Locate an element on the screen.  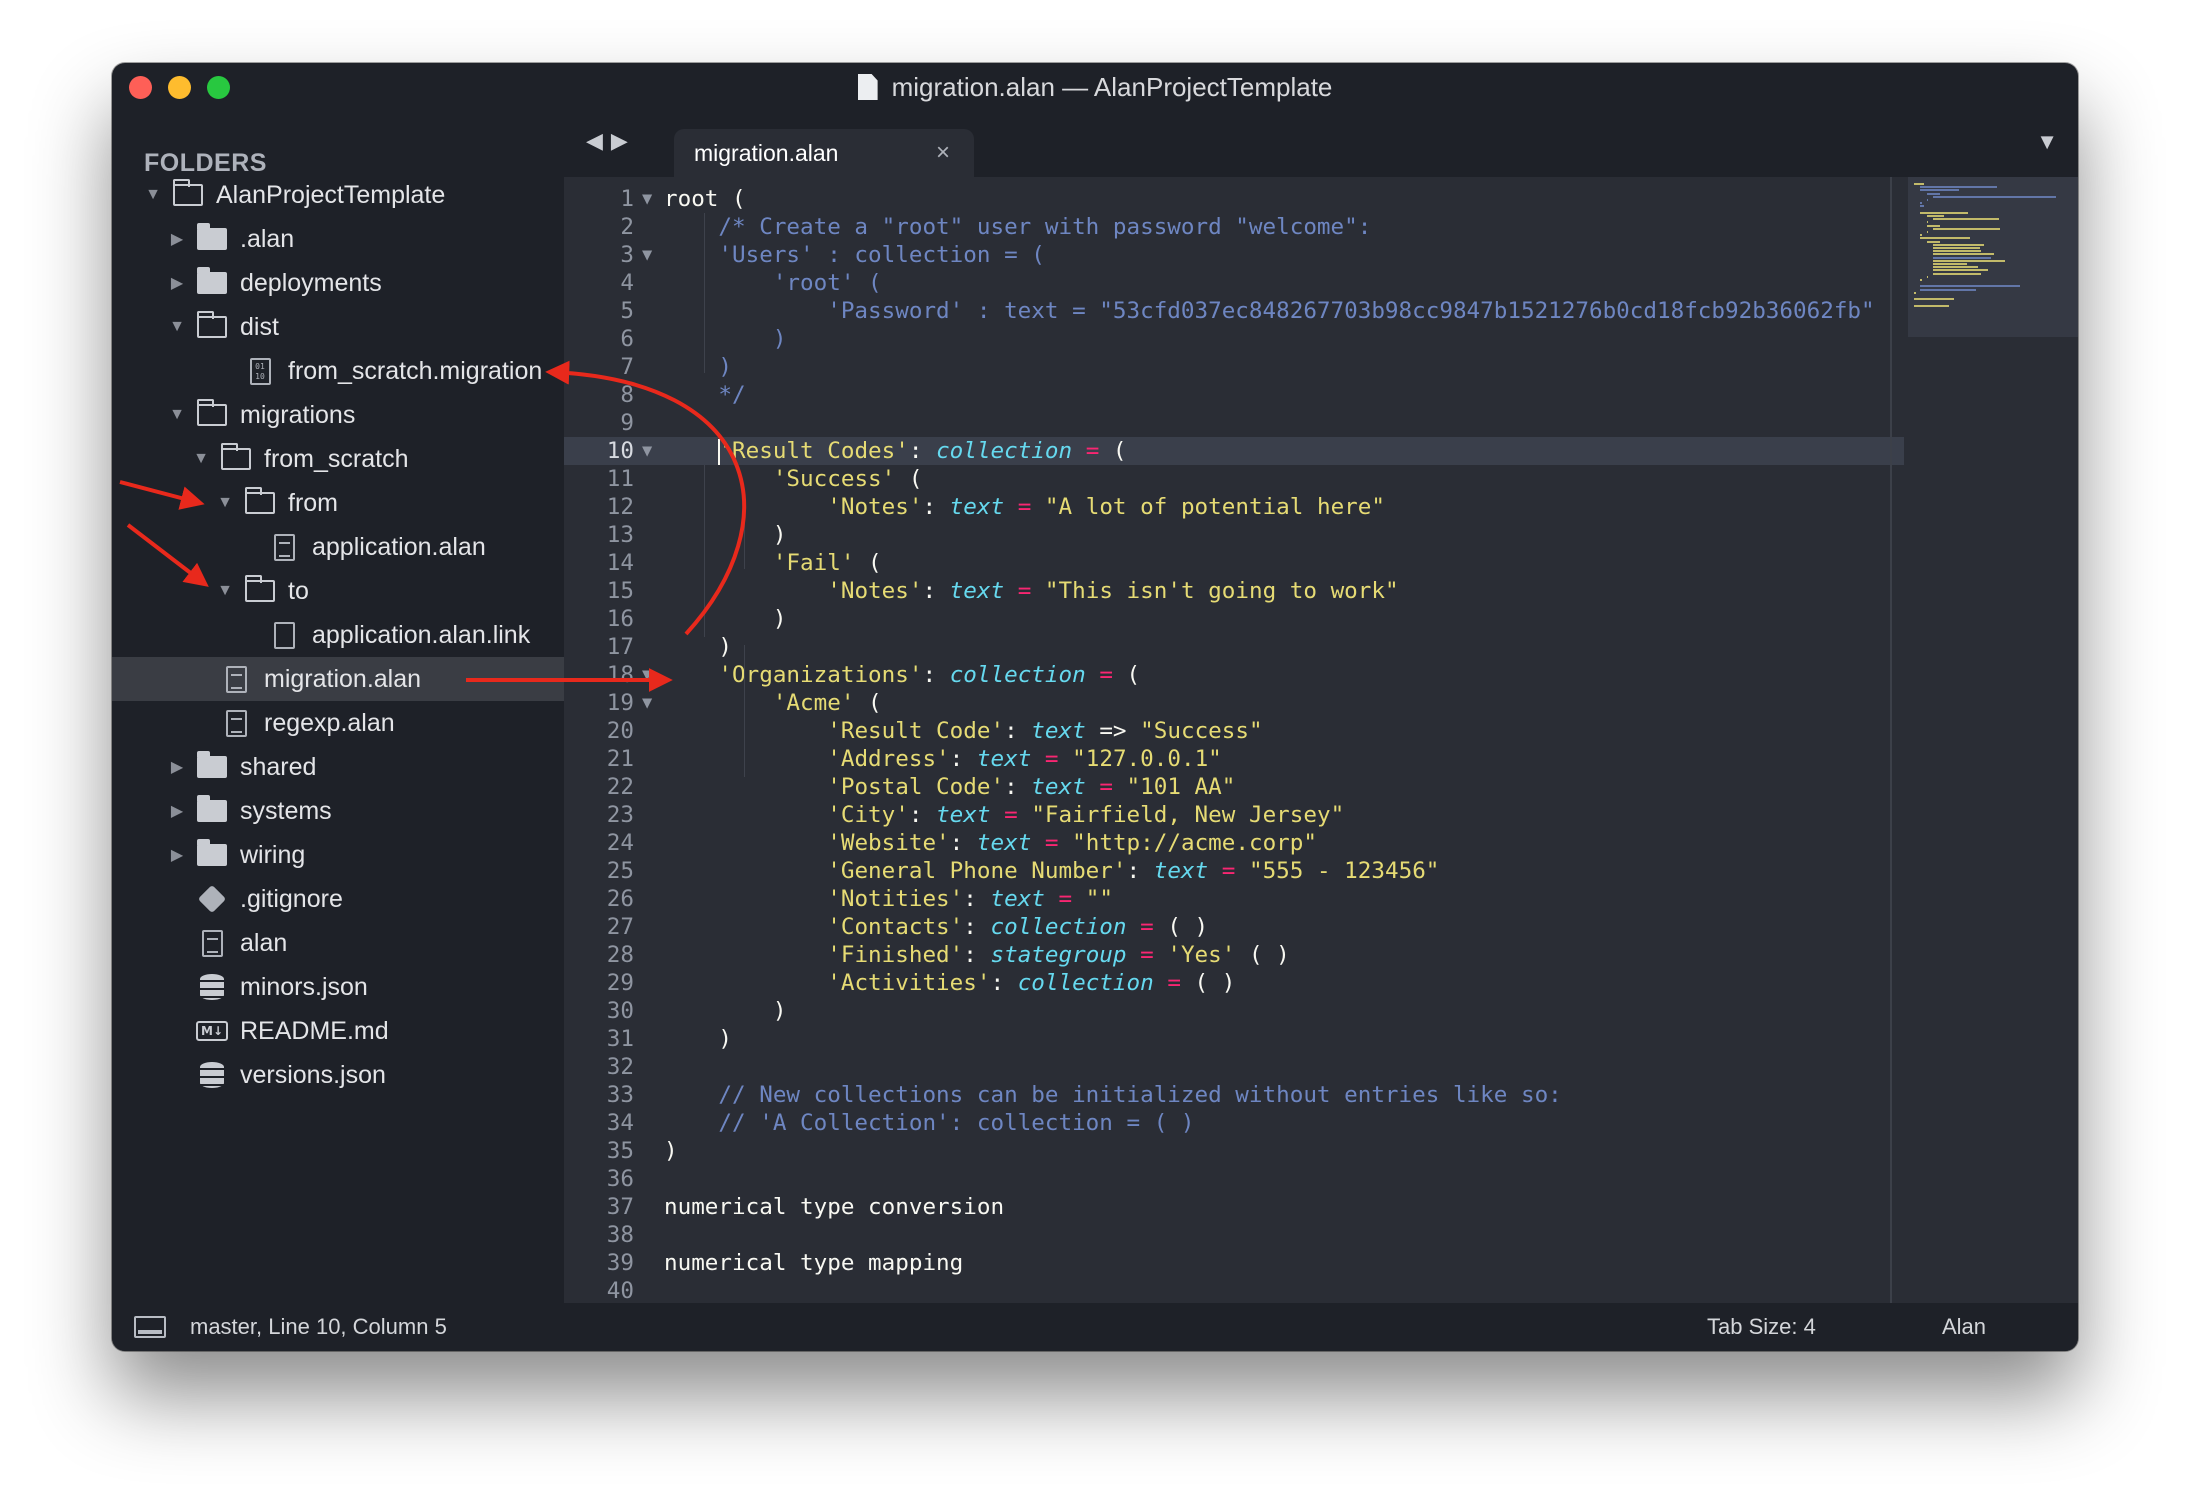
tab-migration-alan: migration.alan × is located at coordinates (824, 153).